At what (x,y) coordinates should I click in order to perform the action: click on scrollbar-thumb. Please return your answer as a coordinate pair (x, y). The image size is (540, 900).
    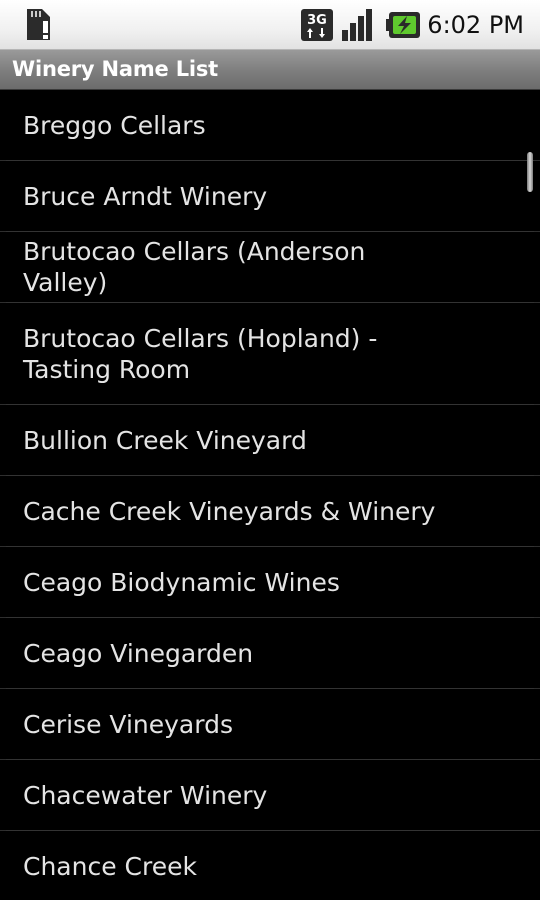
    Looking at the image, I should click on (530, 172).